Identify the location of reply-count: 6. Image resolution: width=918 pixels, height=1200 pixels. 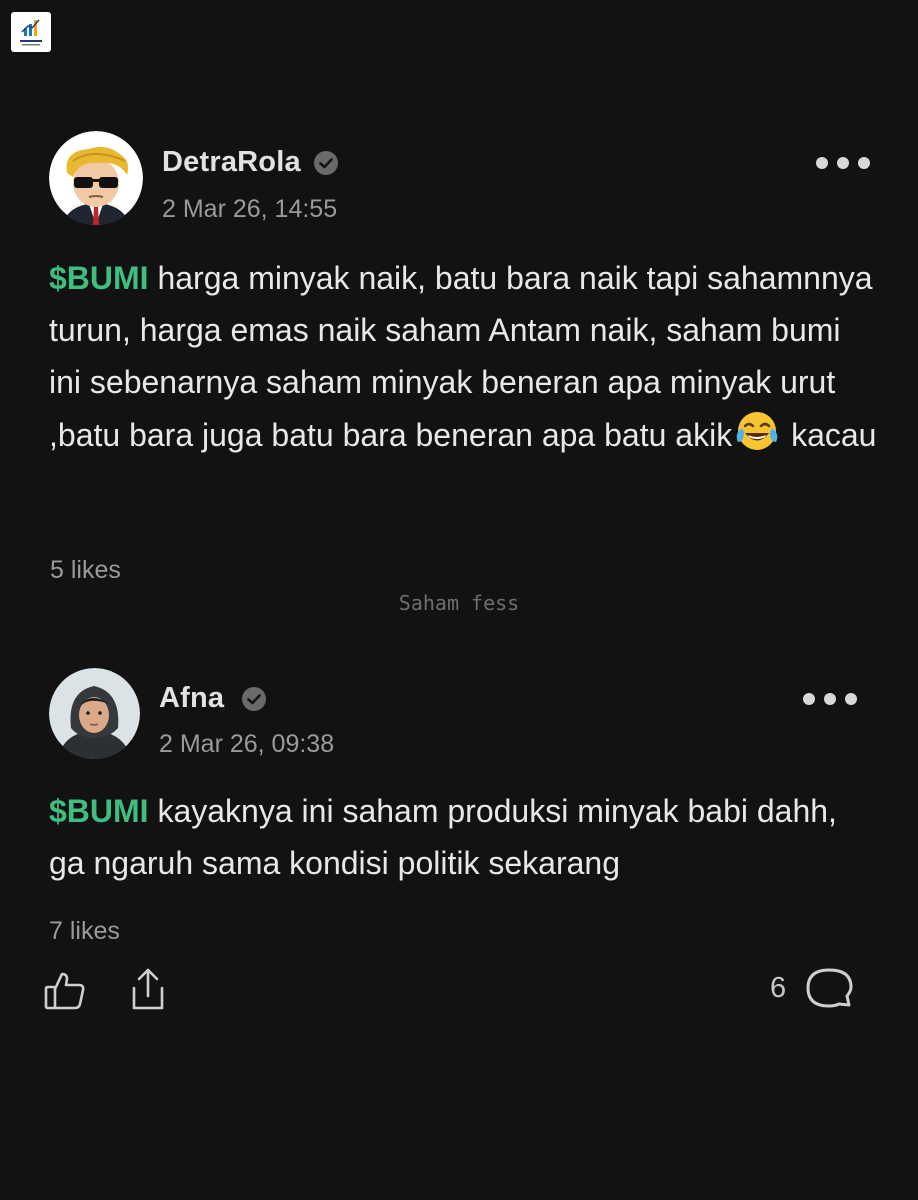
(778, 988).